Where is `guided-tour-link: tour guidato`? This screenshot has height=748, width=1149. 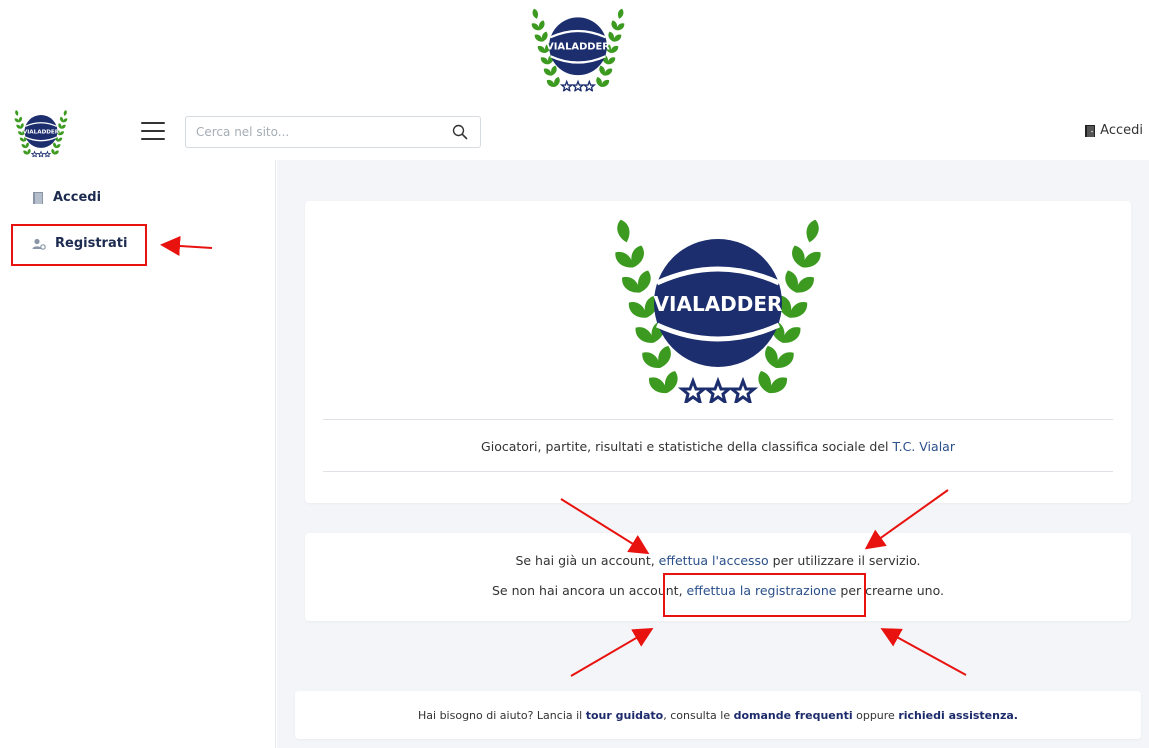
guided-tour-link: tour guidato is located at coordinates (625, 715).